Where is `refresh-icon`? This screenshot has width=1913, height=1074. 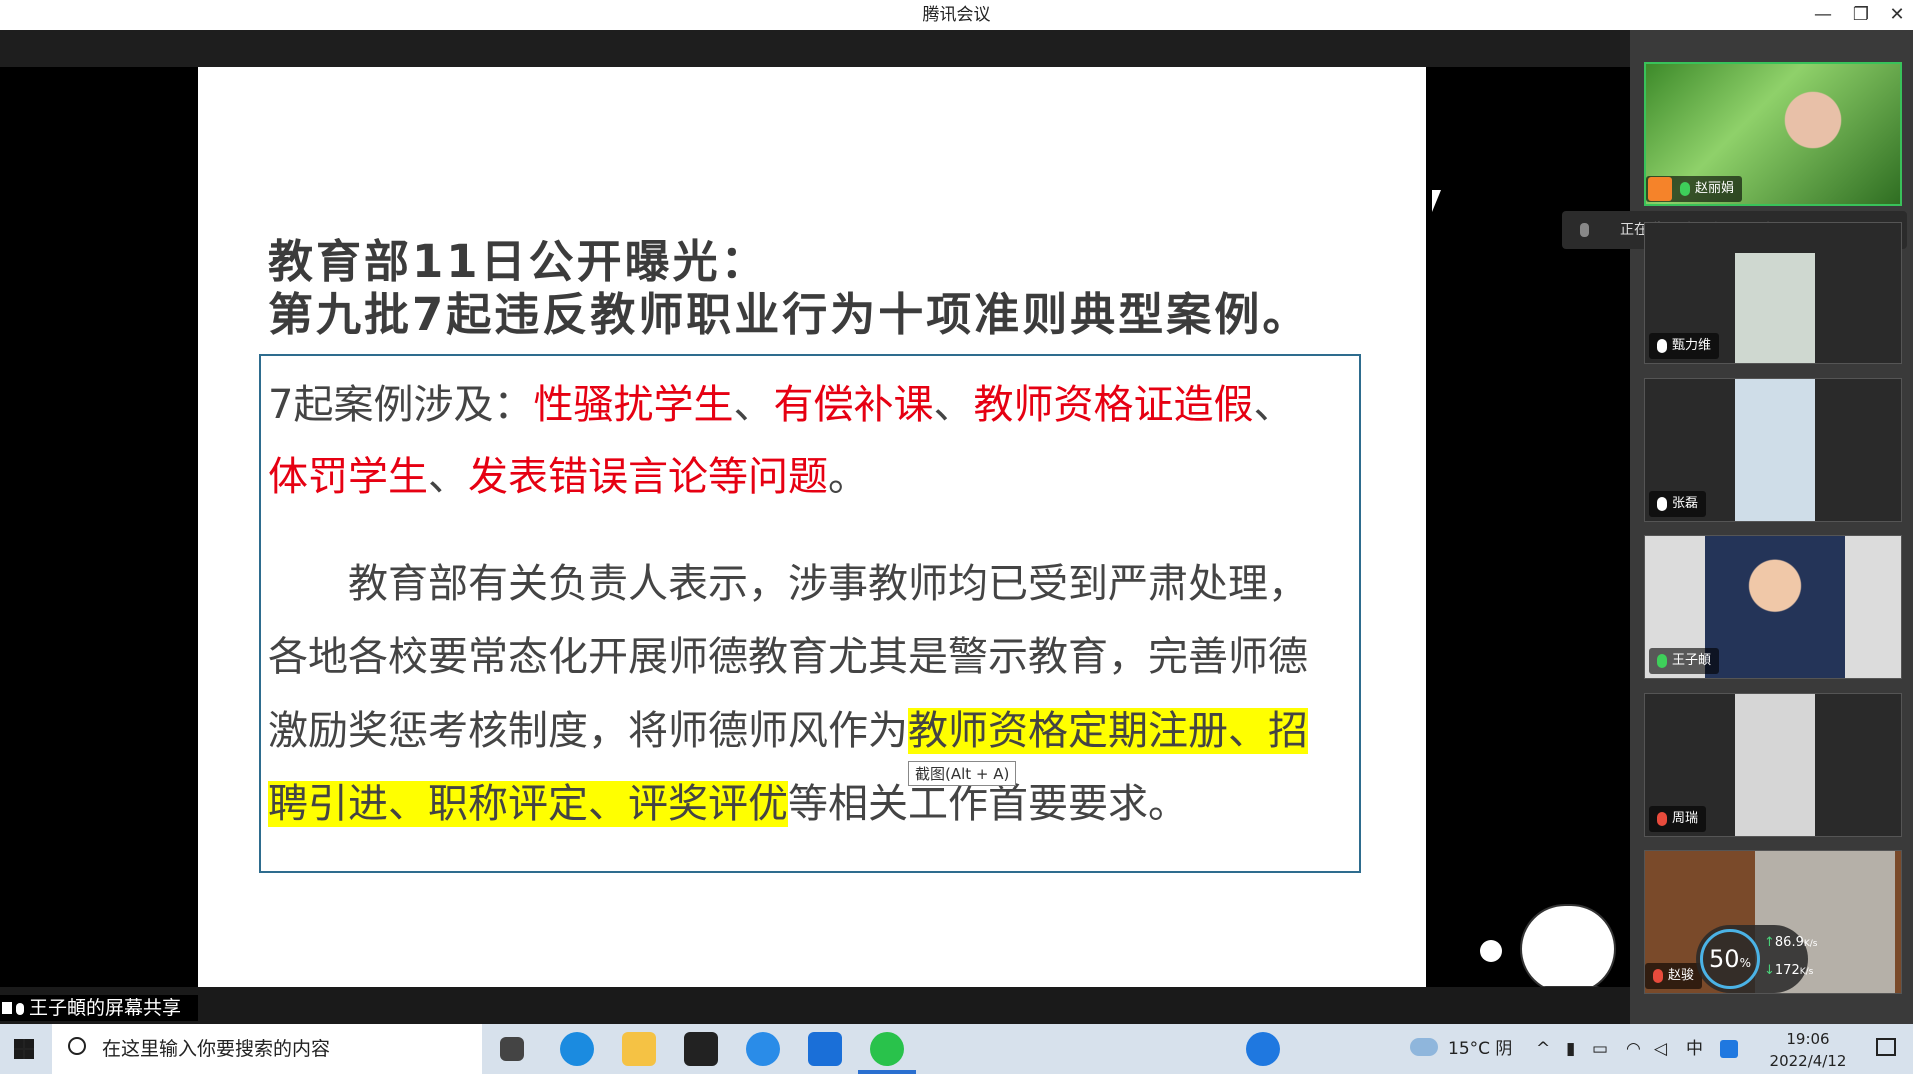 refresh-icon is located at coordinates (1491, 951).